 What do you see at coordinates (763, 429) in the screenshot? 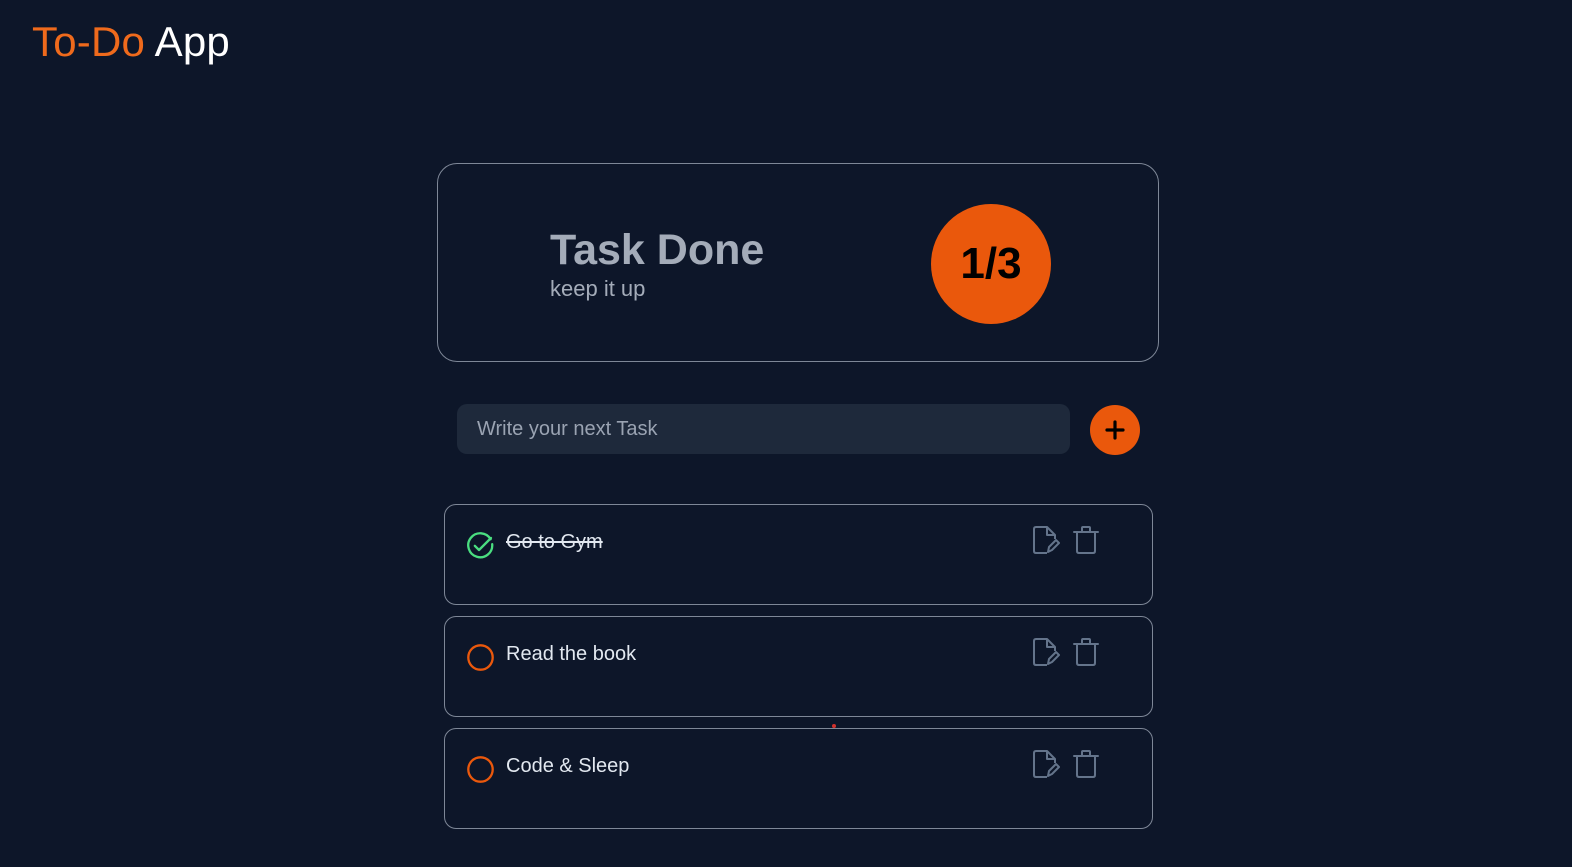
I see `new-task-input` at bounding box center [763, 429].